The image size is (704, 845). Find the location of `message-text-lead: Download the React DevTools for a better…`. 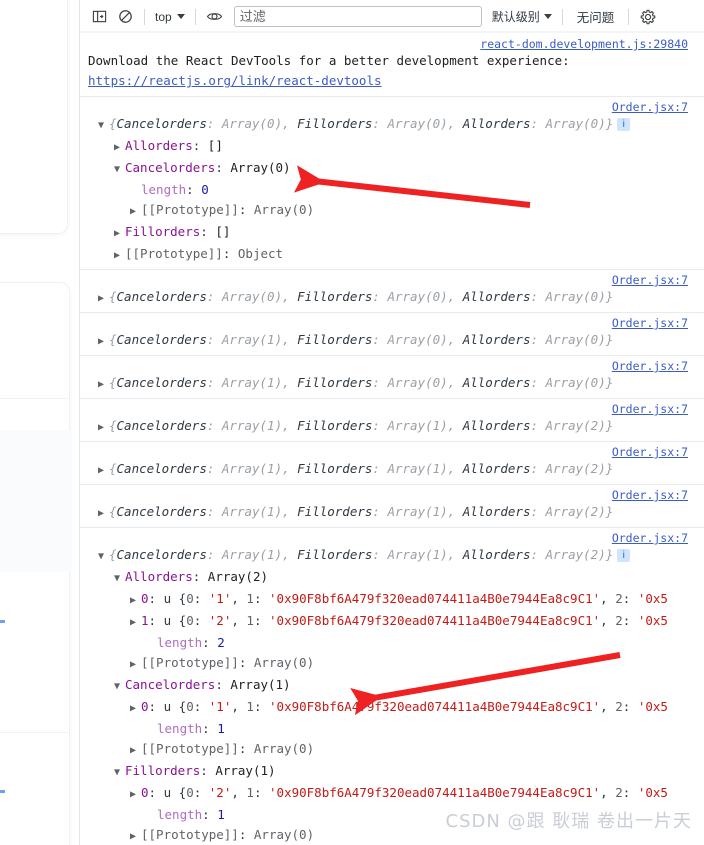

message-text-lead: Download the React DevTools for a better… is located at coordinates (329, 60).